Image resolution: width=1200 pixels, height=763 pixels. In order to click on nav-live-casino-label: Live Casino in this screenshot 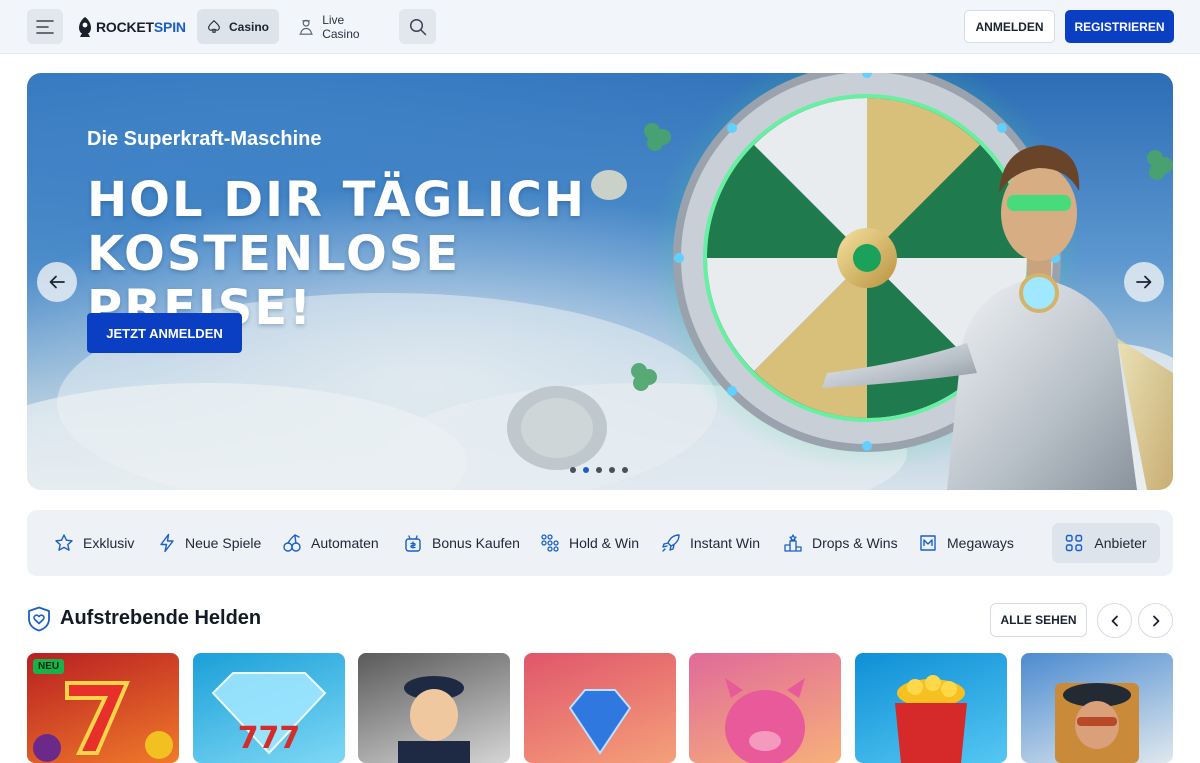, I will do `click(341, 26)`.